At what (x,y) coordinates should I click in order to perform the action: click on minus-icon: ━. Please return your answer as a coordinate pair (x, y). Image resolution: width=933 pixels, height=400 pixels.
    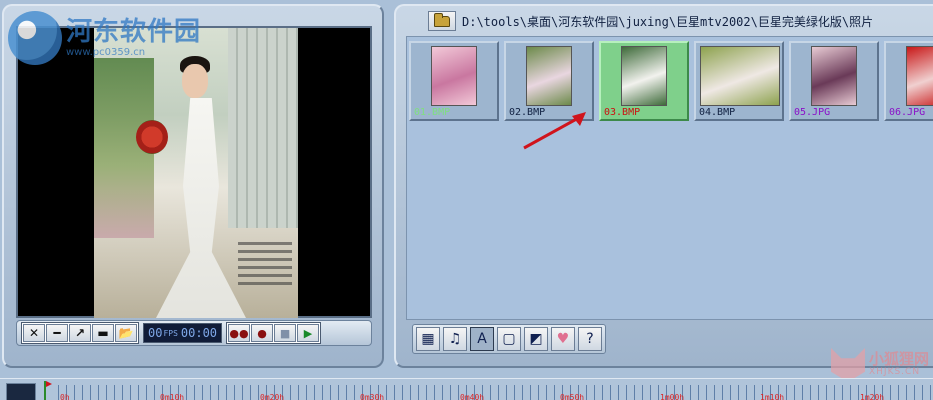
    Looking at the image, I should click on (57, 333).